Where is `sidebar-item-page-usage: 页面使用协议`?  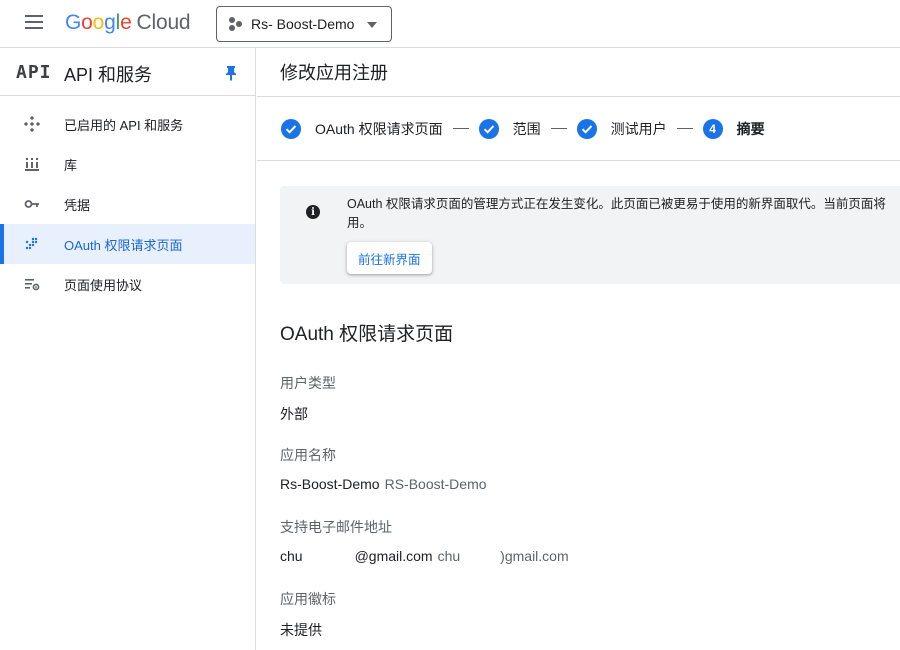 sidebar-item-page-usage: 页面使用协议 is located at coordinates (127, 284).